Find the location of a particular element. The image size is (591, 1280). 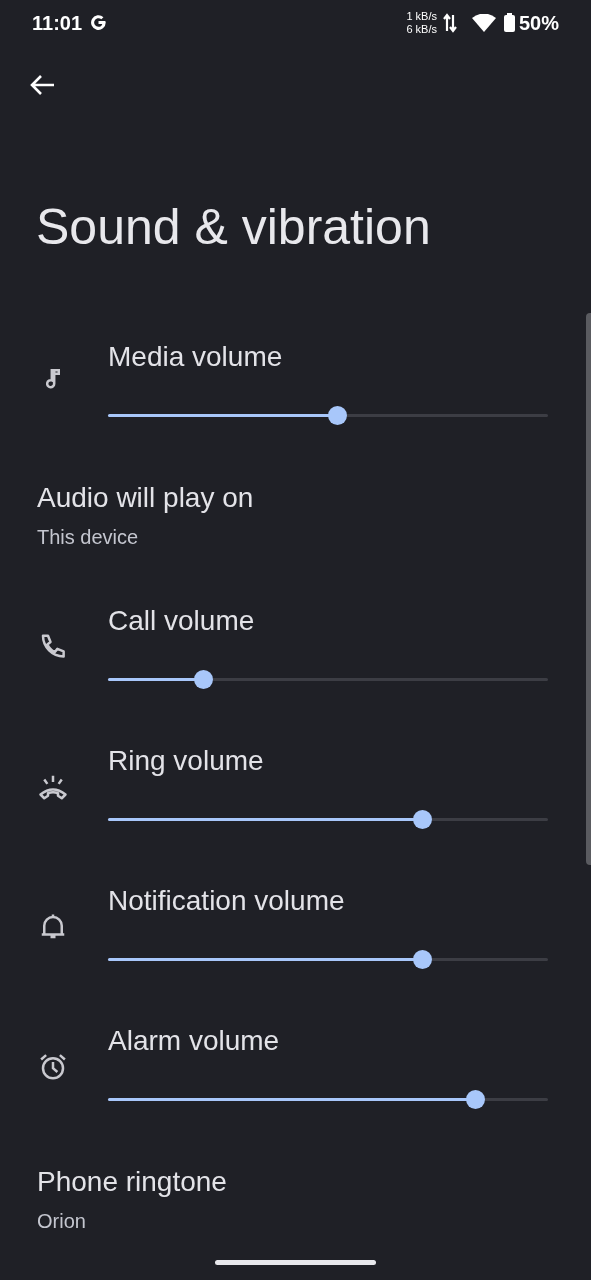

battery-percentage: 50% is located at coordinates (538, 23).